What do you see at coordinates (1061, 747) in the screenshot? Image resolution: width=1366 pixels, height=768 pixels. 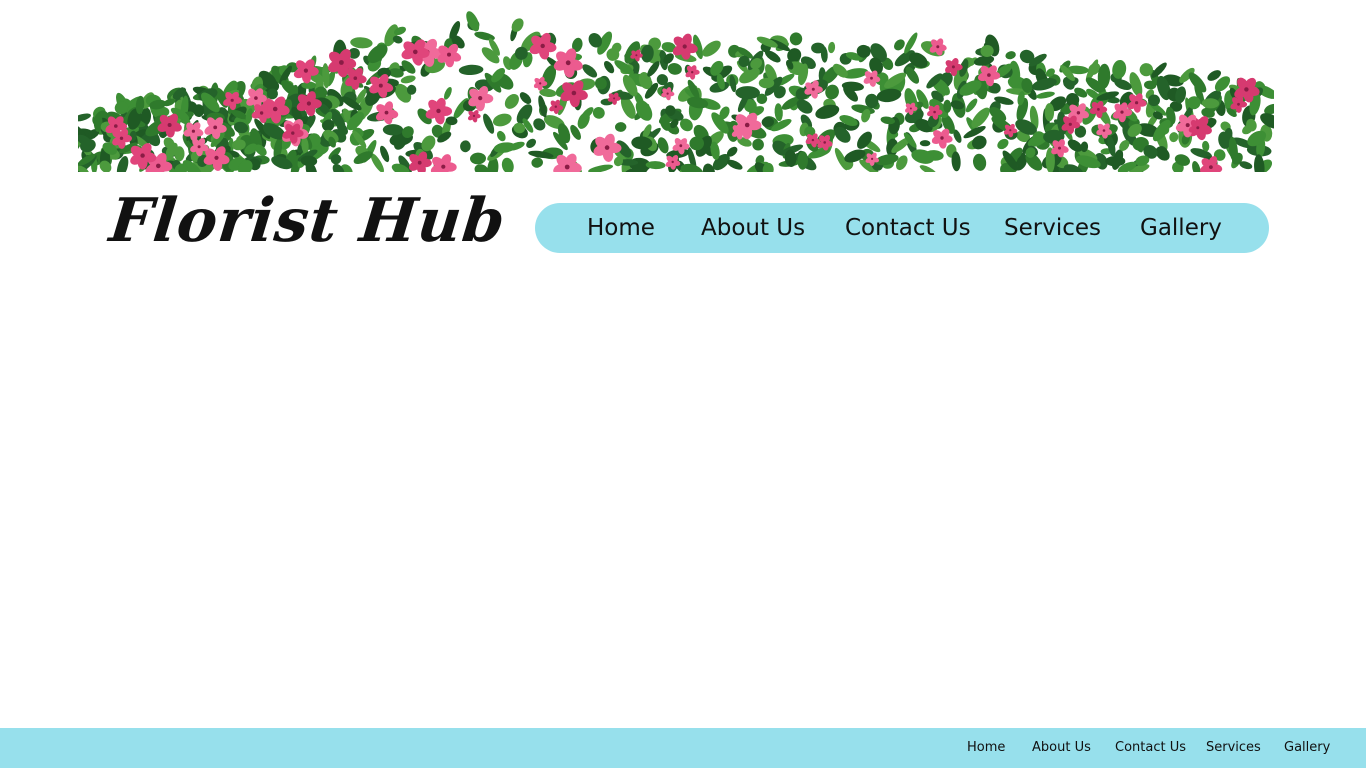 I see `footer-link-about-us: About Us` at bounding box center [1061, 747].